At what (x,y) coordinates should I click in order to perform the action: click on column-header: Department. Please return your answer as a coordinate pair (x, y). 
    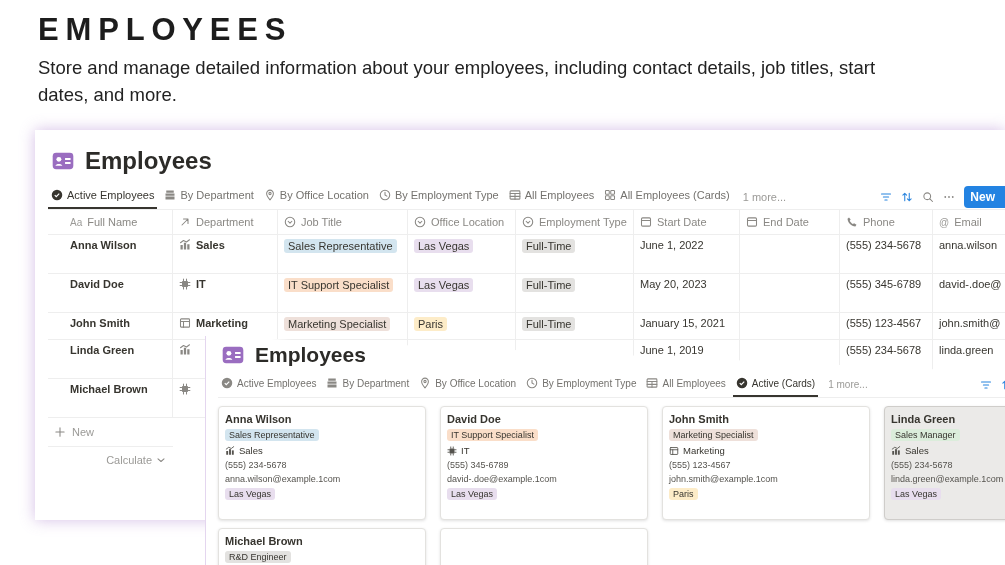
    Looking at the image, I should click on (225, 222).